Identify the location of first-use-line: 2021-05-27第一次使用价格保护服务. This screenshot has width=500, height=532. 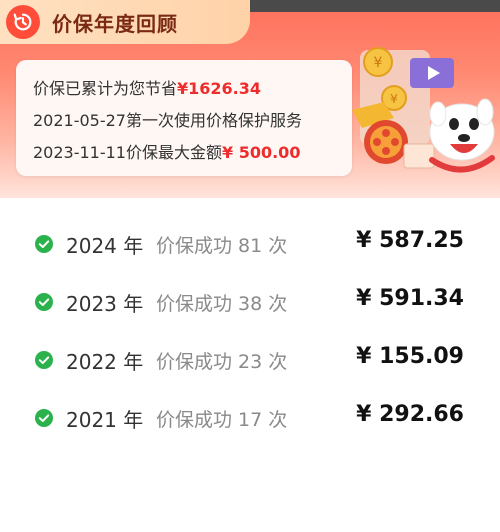
(167, 119).